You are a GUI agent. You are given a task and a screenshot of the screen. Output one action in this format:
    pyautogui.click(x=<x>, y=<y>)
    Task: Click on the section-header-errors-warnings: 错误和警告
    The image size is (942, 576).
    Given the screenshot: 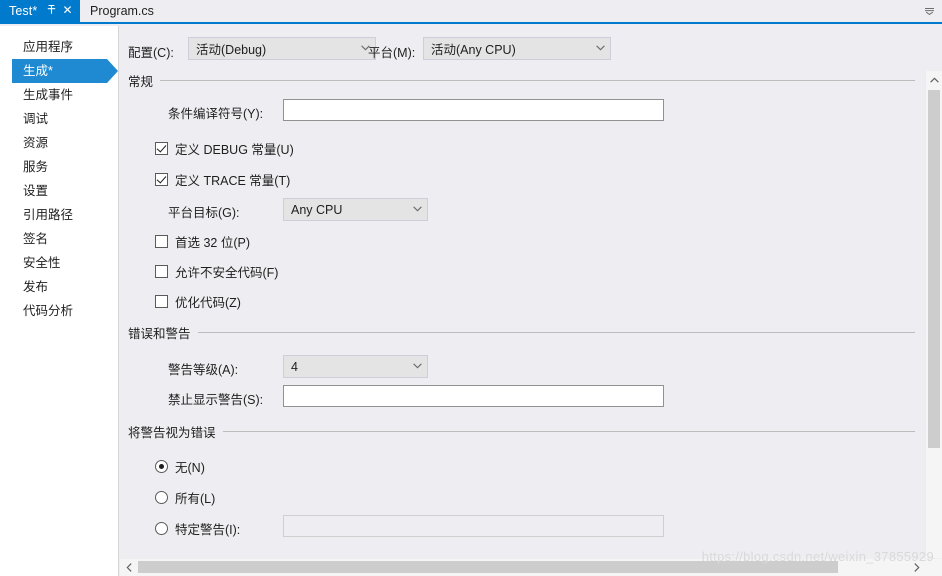 What is the action you would take?
    pyautogui.click(x=521, y=332)
    